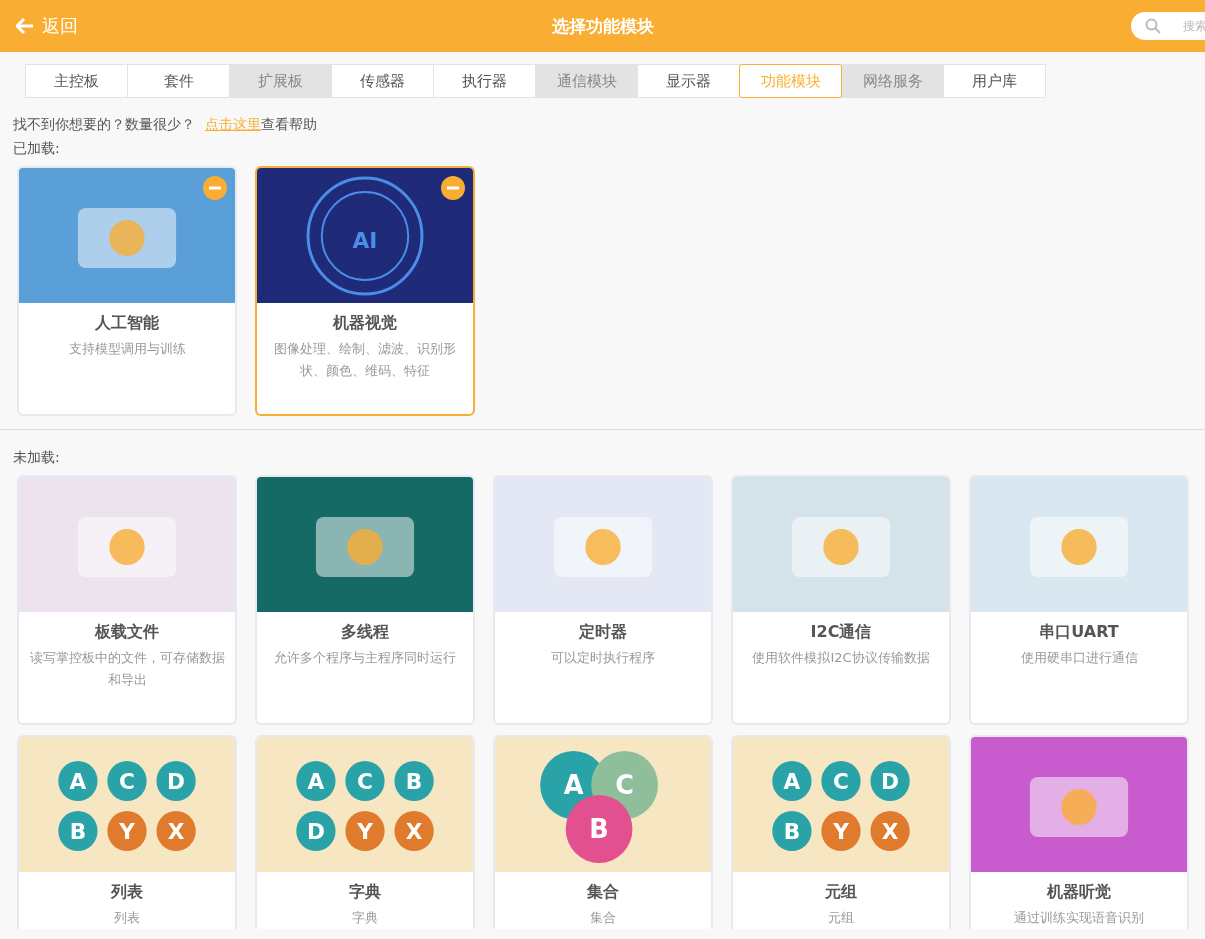  What do you see at coordinates (841, 632) in the screenshot?
I see `module-title: I2C通信` at bounding box center [841, 632].